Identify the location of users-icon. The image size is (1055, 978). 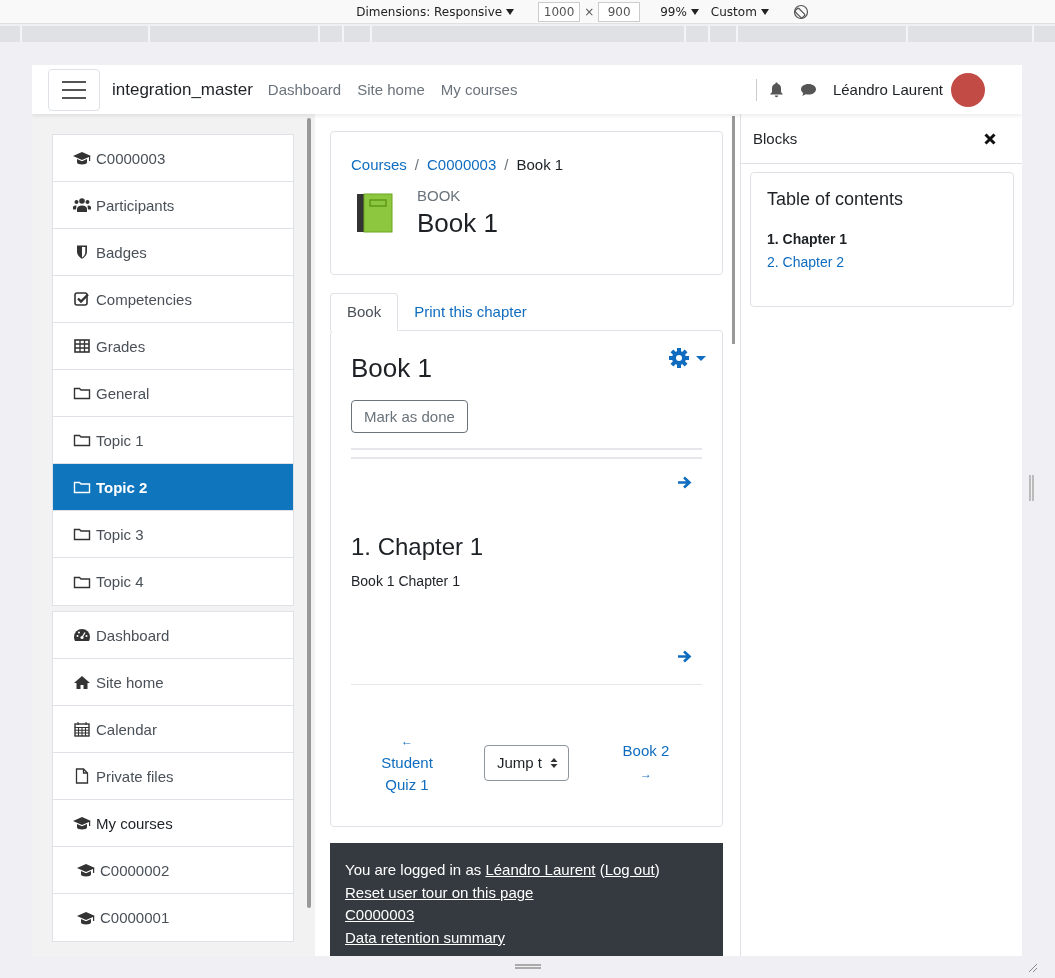
(82, 205).